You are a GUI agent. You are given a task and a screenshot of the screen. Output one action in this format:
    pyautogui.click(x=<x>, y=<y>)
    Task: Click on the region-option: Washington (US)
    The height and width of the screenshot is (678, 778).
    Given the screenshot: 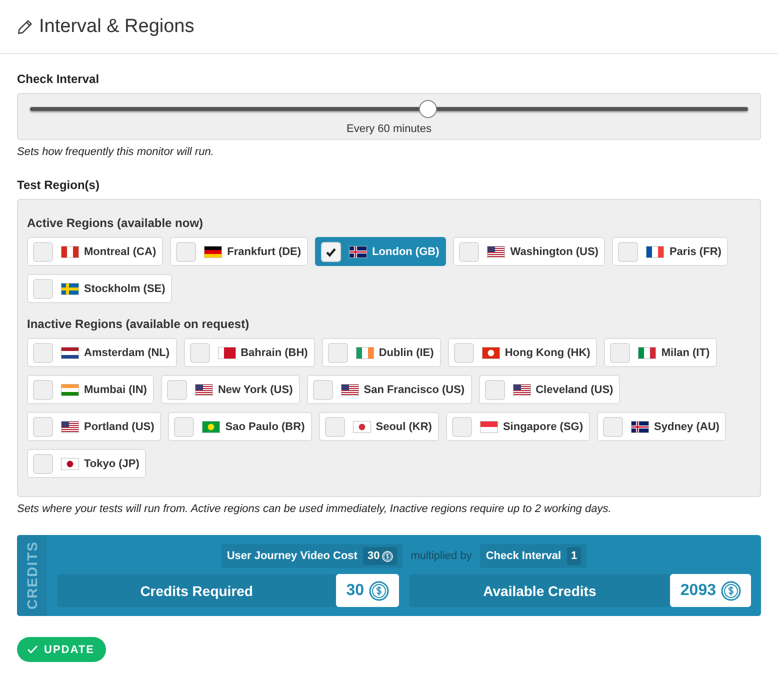 What is the action you would take?
    pyautogui.click(x=529, y=251)
    